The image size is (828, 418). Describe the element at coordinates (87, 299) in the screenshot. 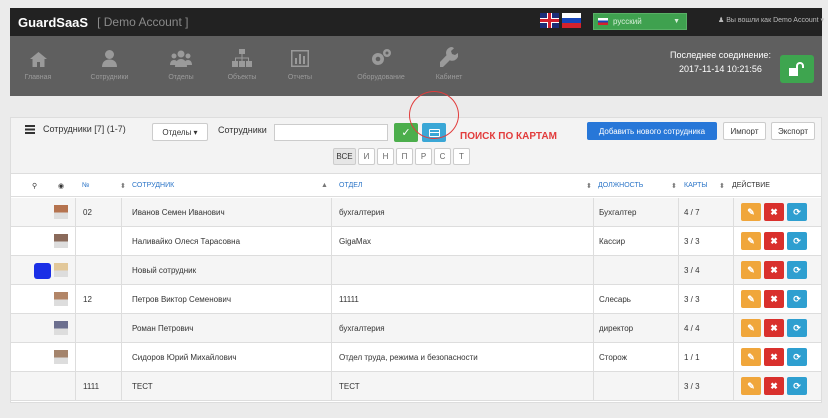

I see `employee-number: 12` at that location.